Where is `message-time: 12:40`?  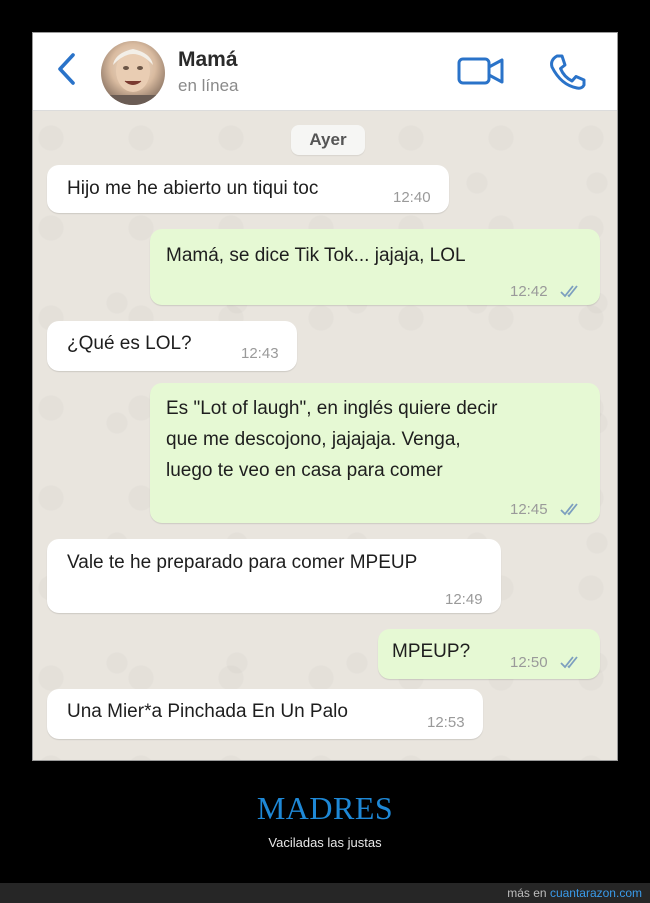 message-time: 12:40 is located at coordinates (412, 197).